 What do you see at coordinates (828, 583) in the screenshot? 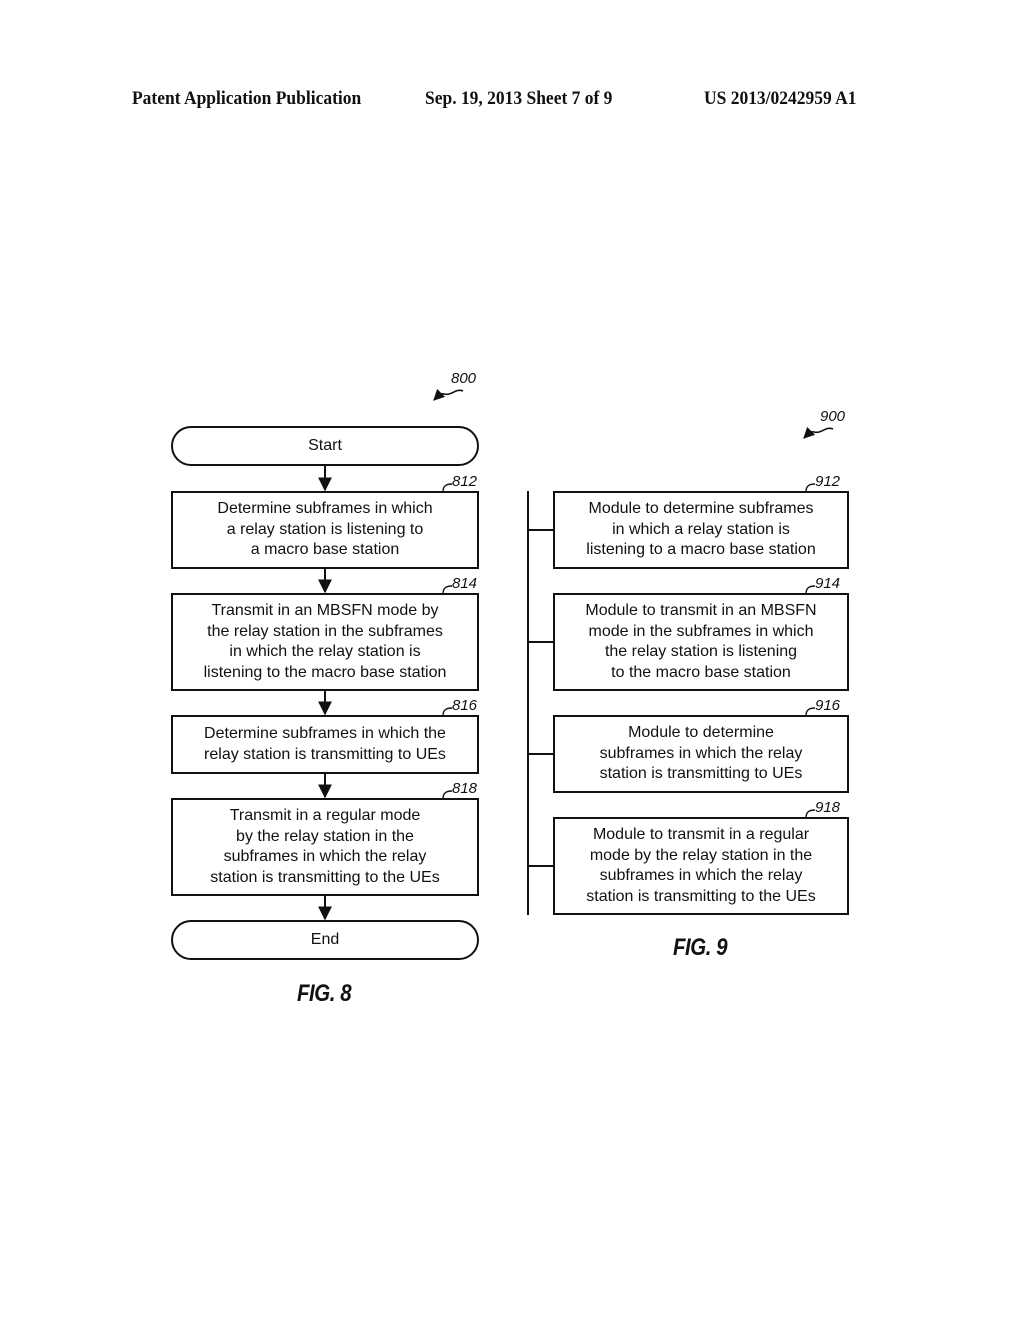
I see `ref-914: 914` at bounding box center [828, 583].